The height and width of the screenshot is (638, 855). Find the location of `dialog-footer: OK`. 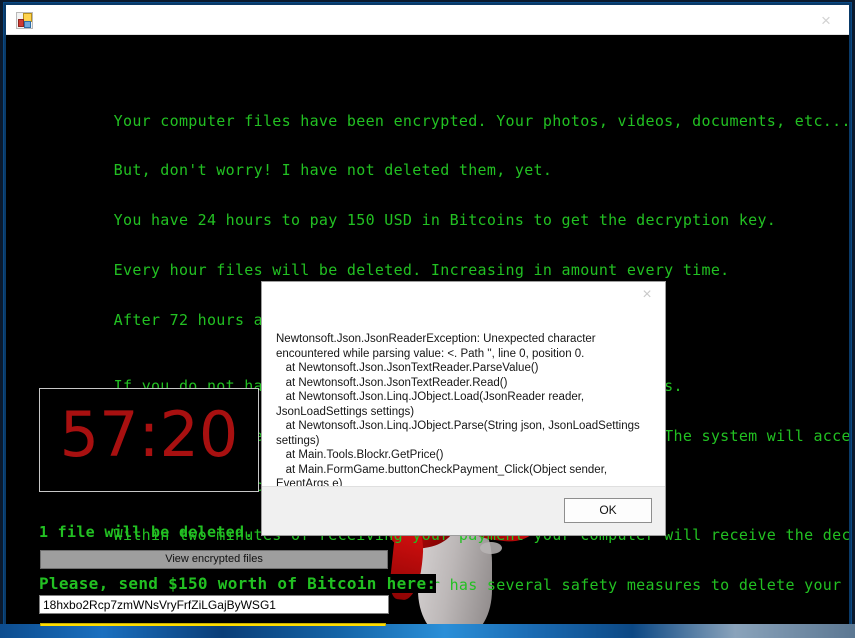

dialog-footer: OK is located at coordinates (463, 510).